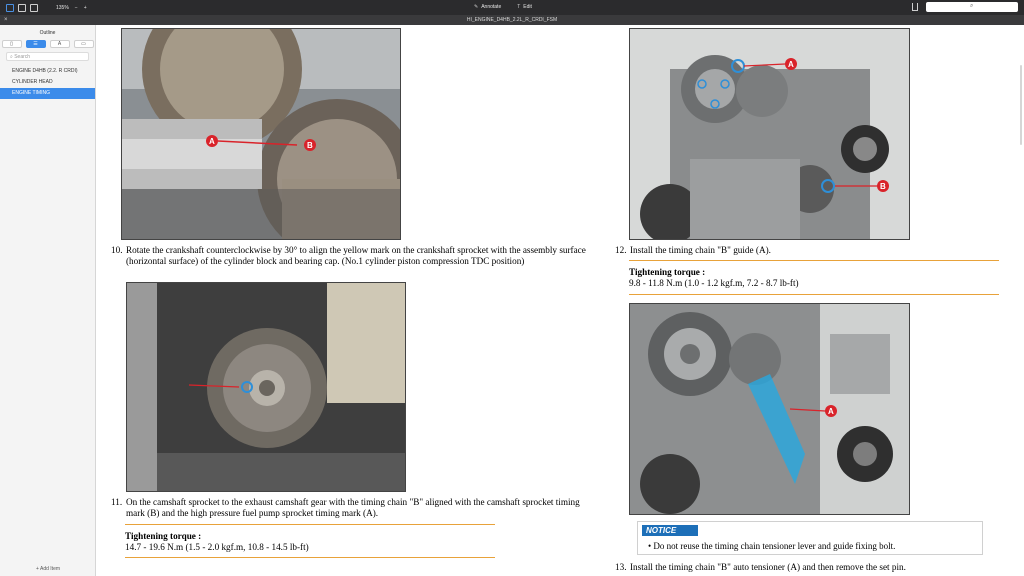 The height and width of the screenshot is (576, 1024). What do you see at coordinates (47, 56) in the screenshot?
I see `outline-search-input: ⌕ Search` at bounding box center [47, 56].